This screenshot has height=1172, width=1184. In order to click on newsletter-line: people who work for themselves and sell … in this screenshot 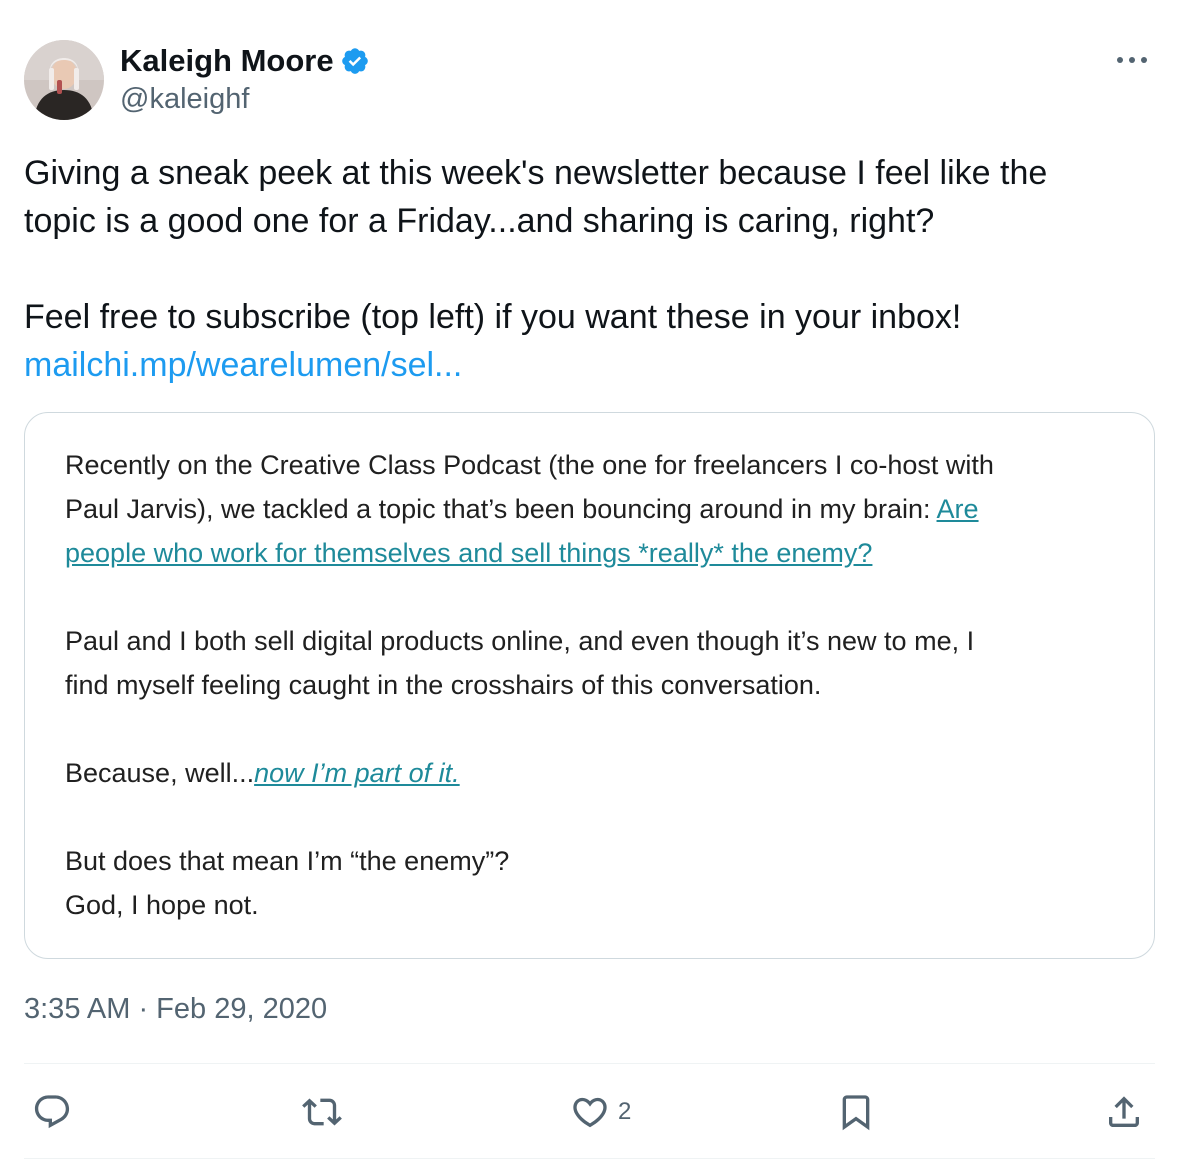, I will do `click(590, 553)`.